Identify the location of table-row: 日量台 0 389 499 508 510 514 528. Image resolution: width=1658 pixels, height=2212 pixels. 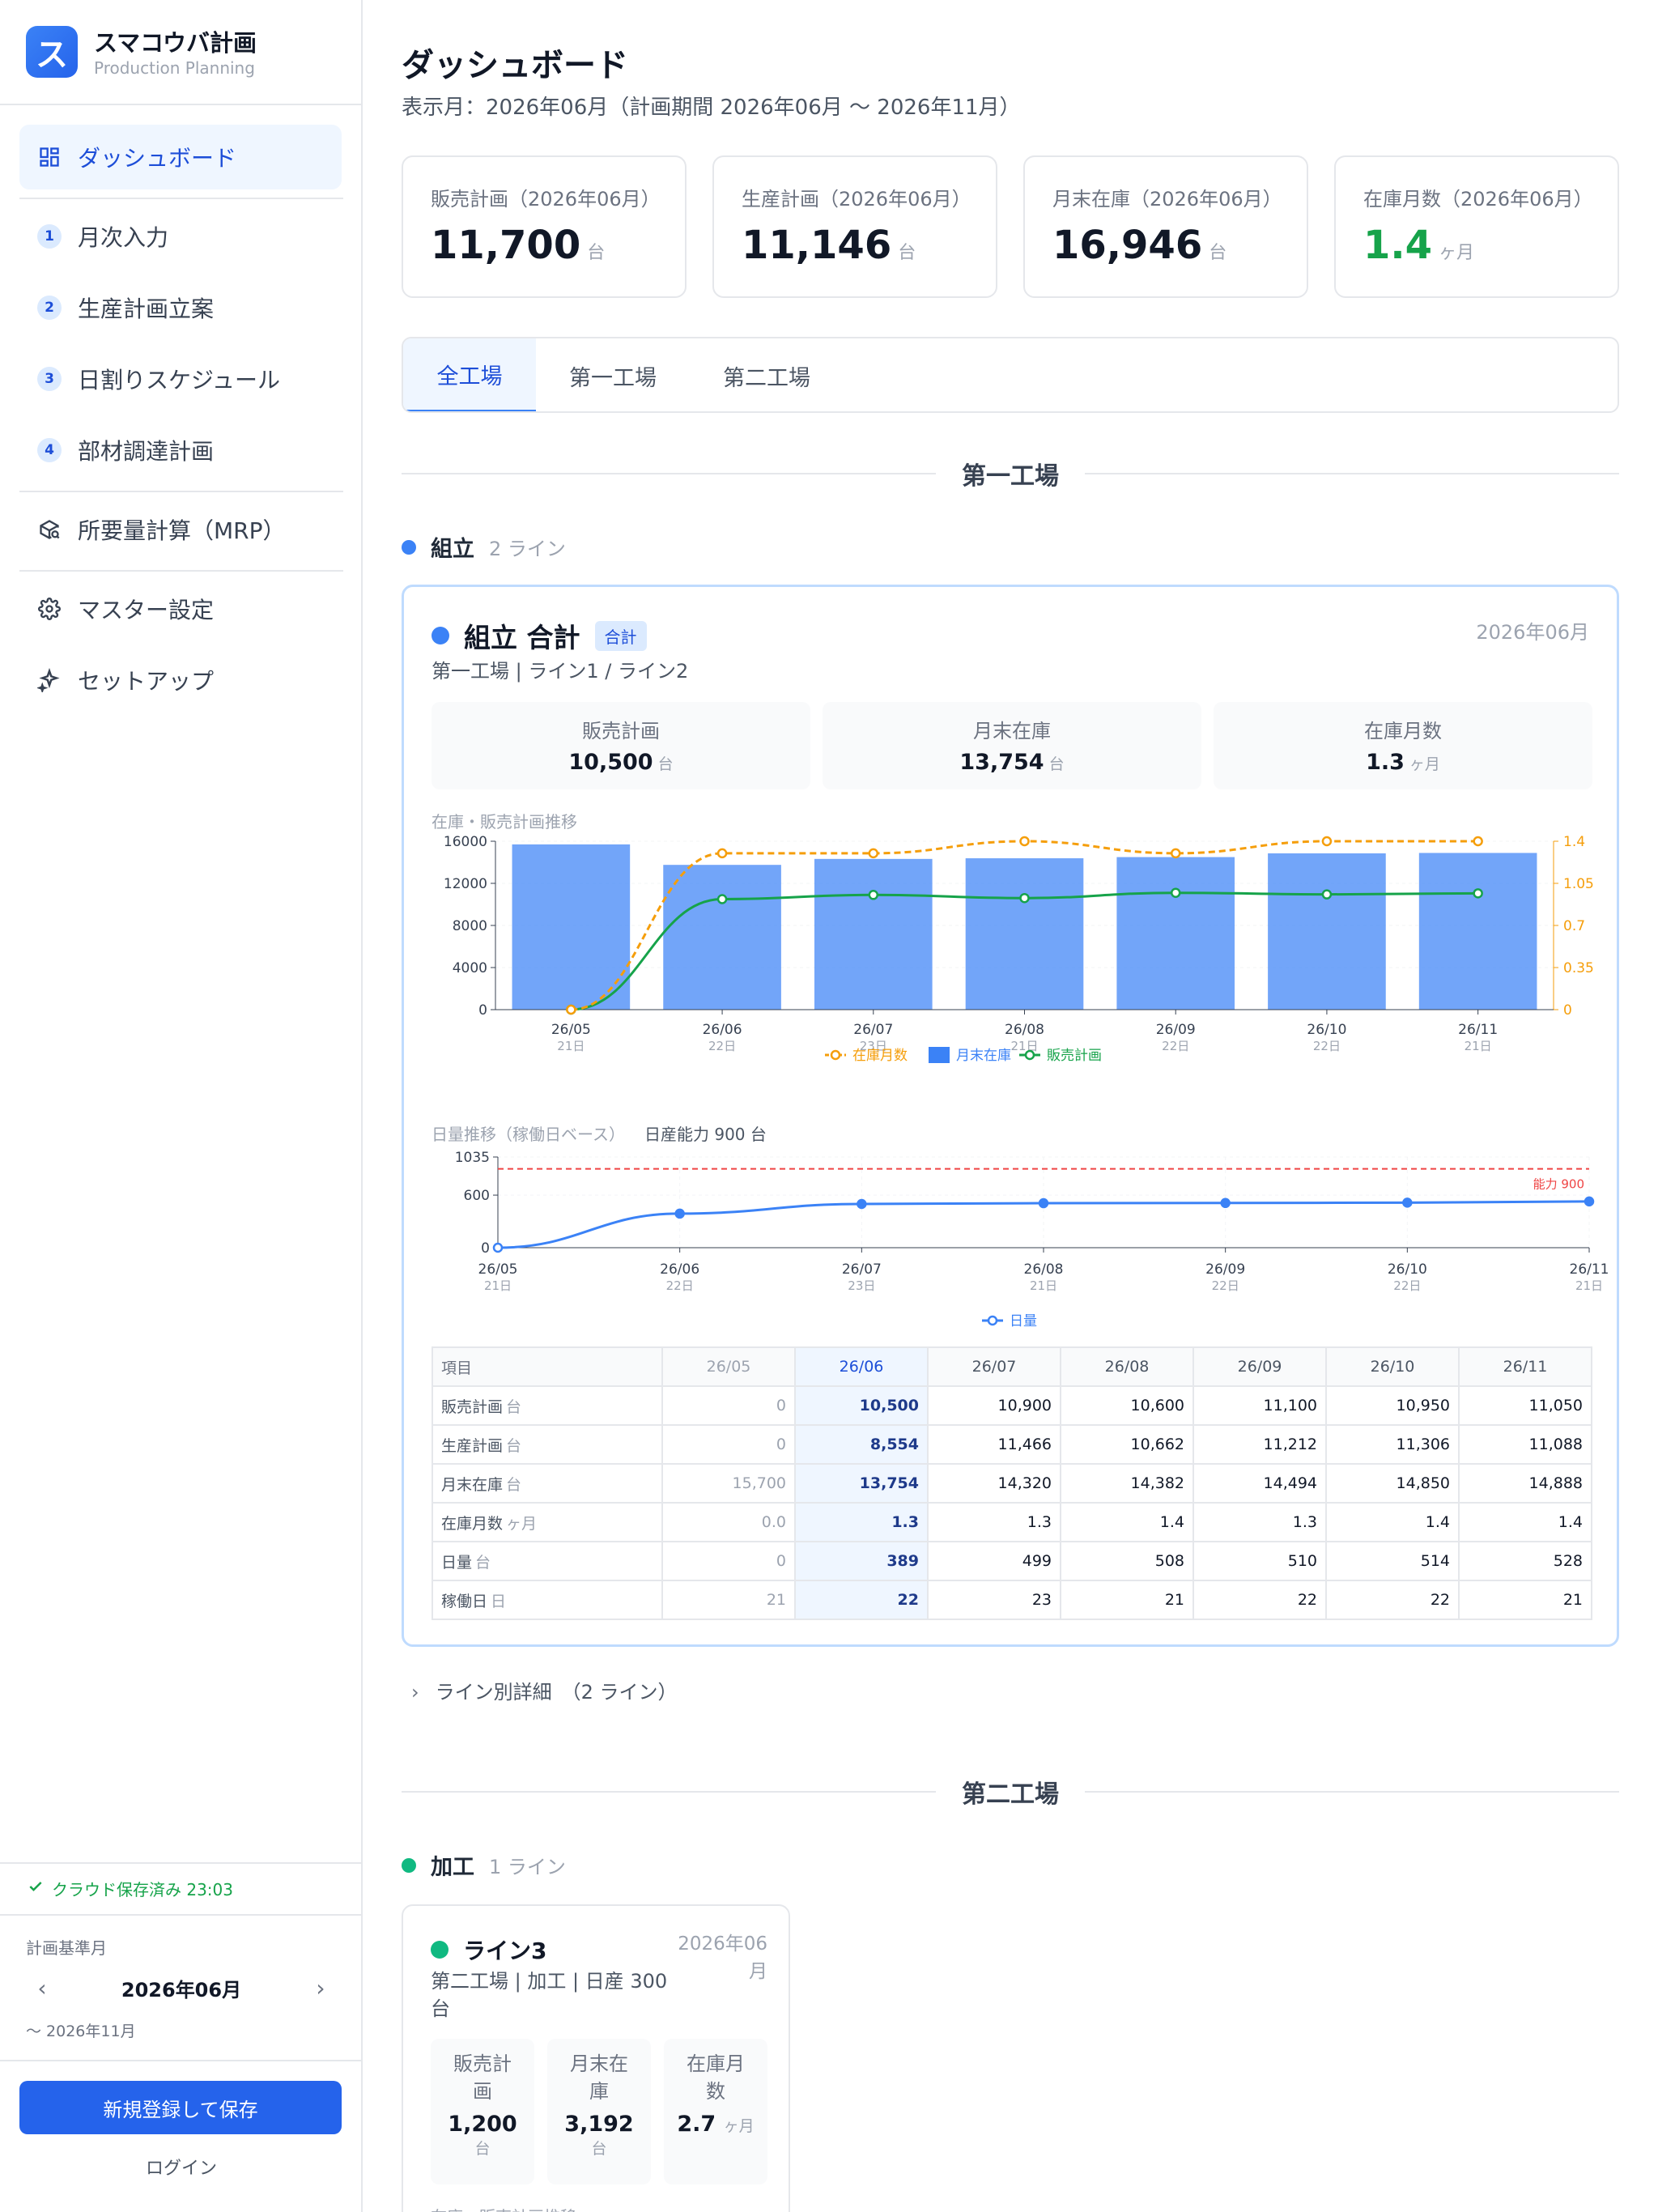
(1012, 1561).